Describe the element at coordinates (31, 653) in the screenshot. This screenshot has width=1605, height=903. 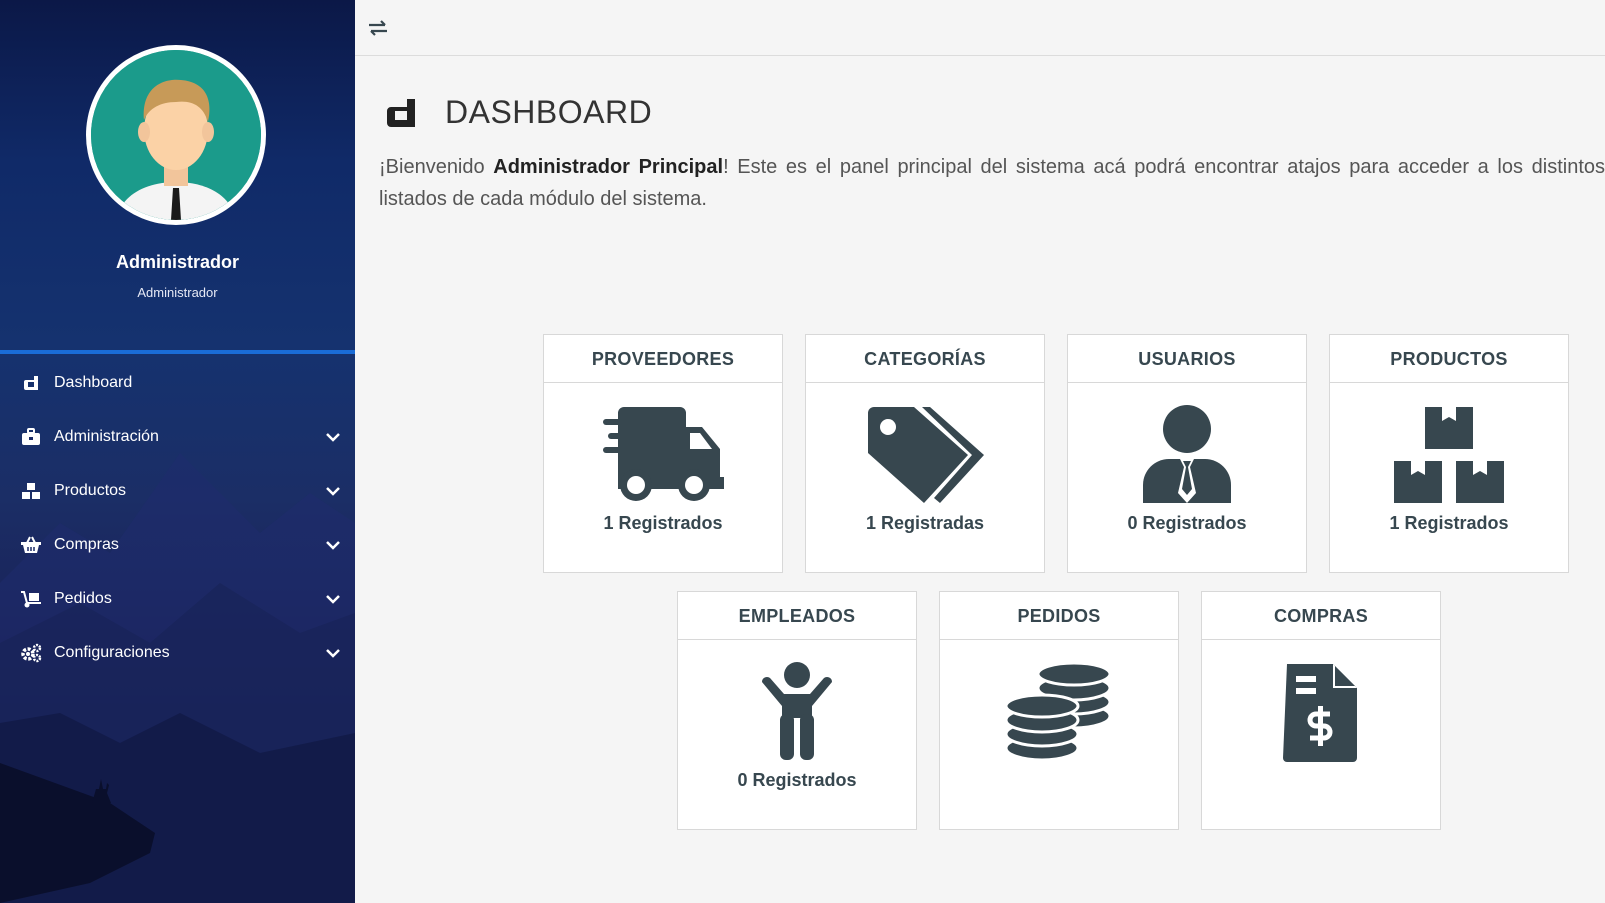
I see `cogs-icon` at that location.